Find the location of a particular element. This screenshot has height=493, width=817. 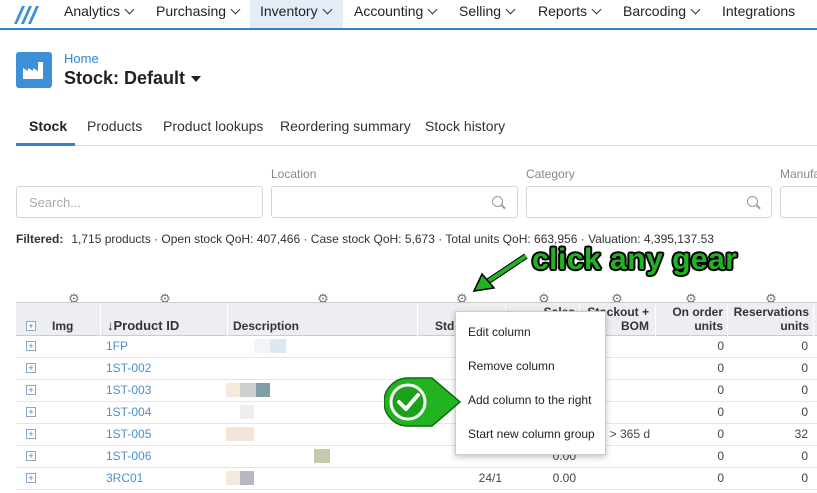

category-field is located at coordinates (649, 202).